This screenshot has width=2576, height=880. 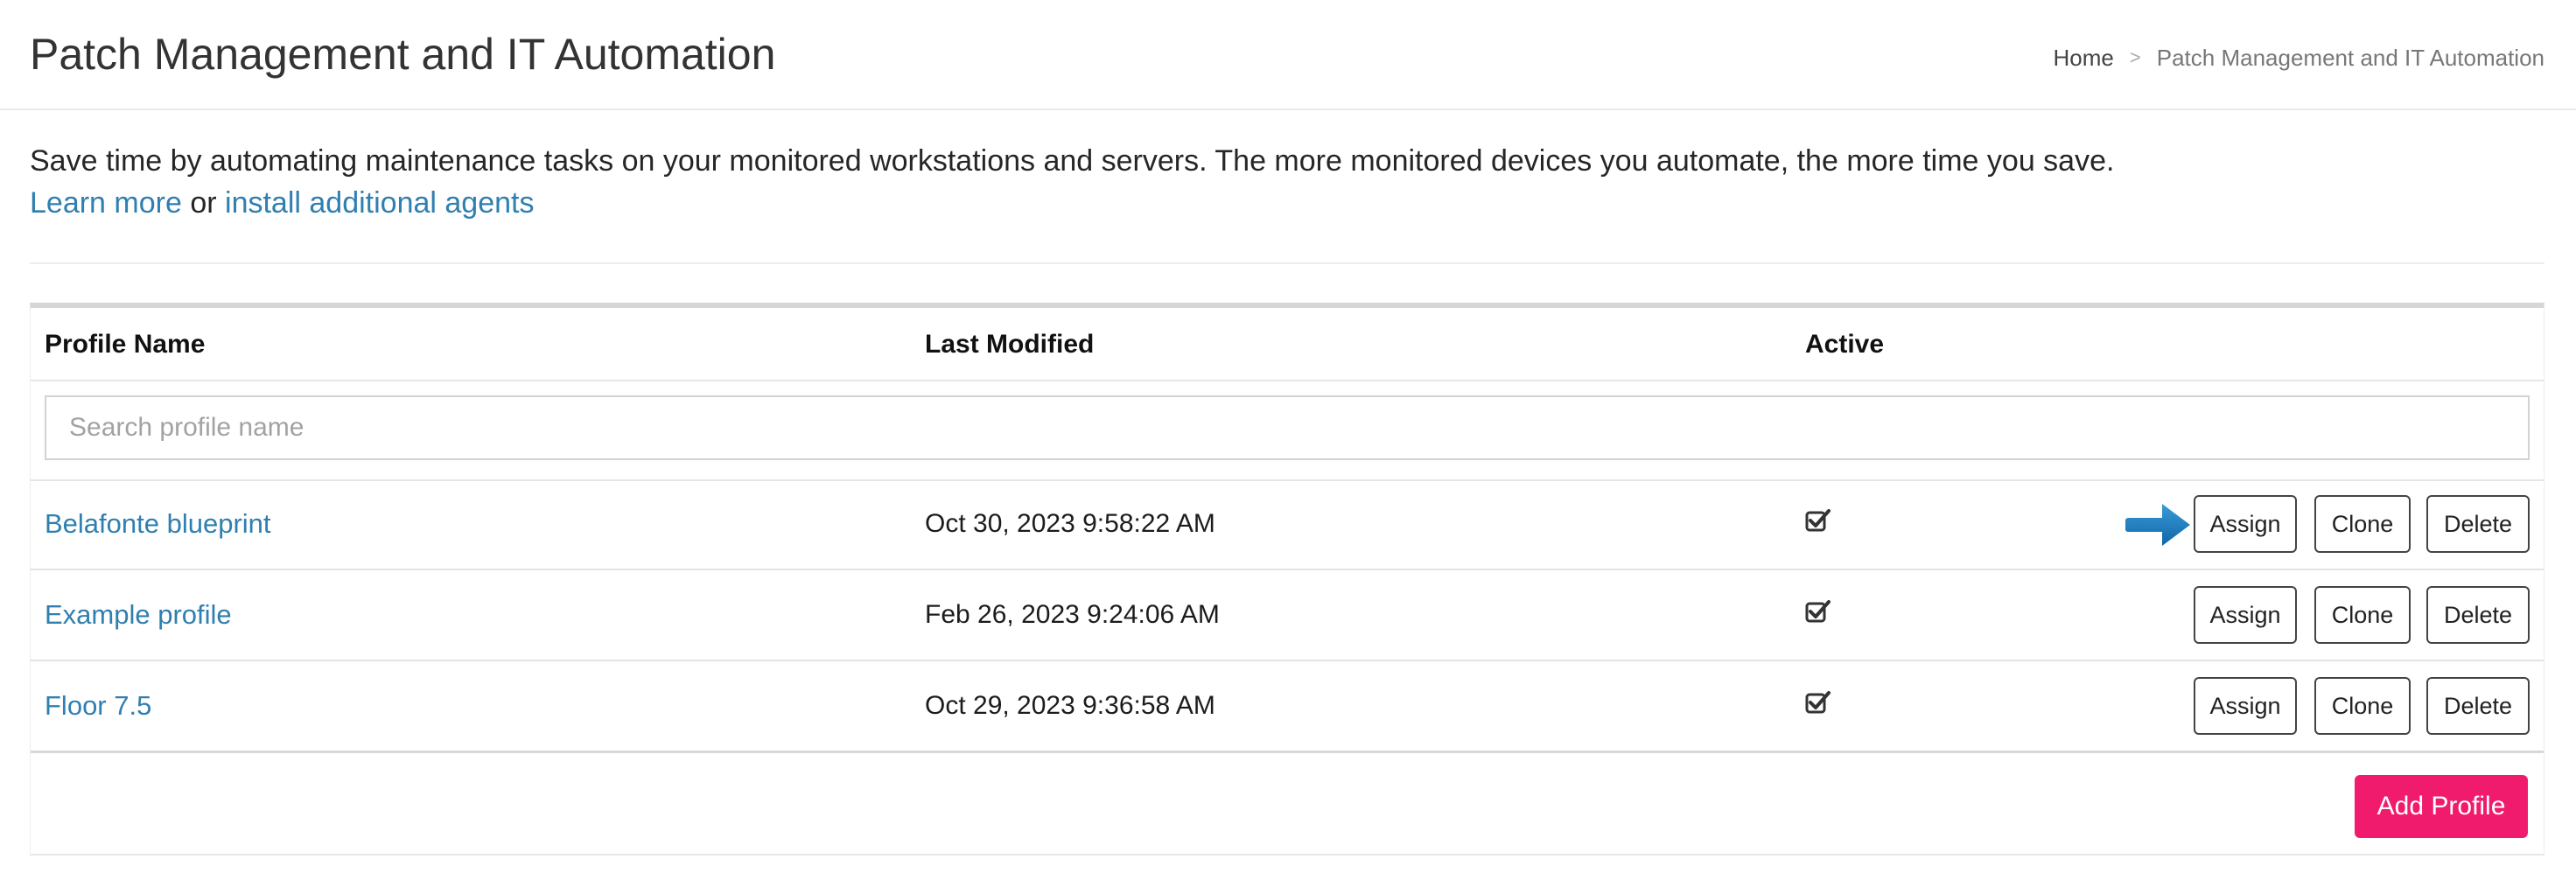 What do you see at coordinates (2441, 806) in the screenshot?
I see `add-profile-button: Add Profile` at bounding box center [2441, 806].